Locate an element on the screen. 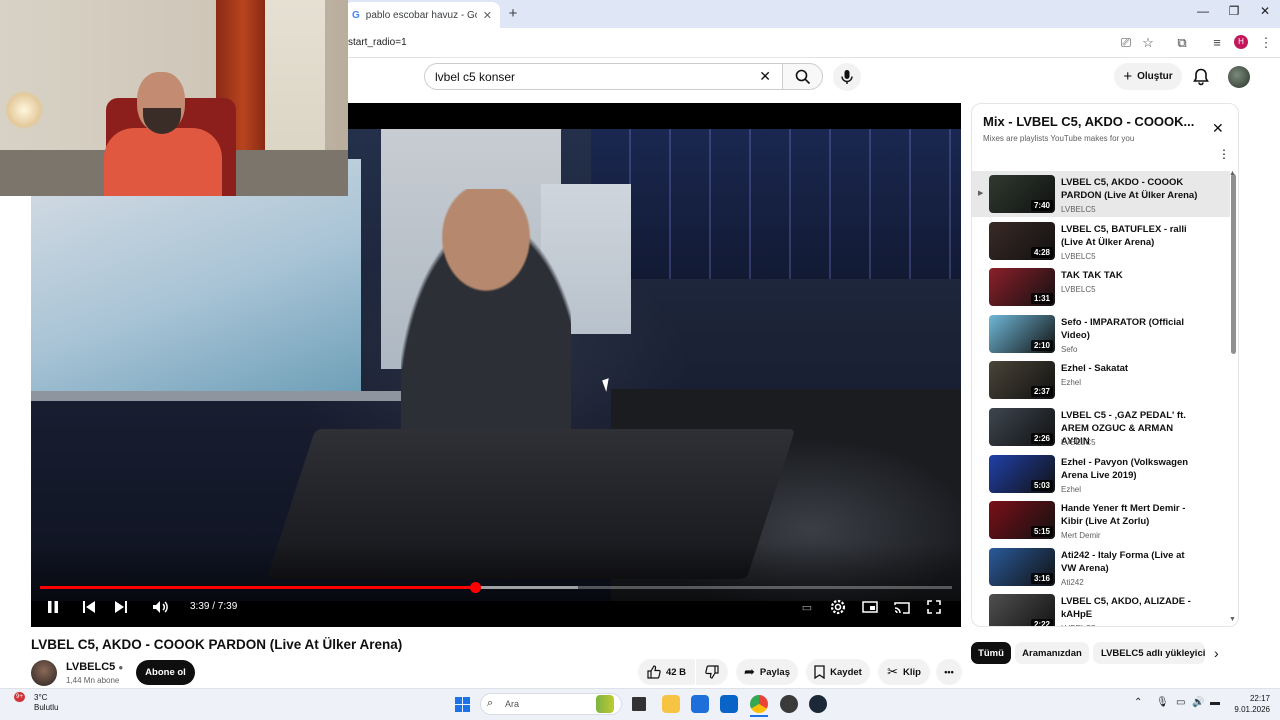 The height and width of the screenshot is (720, 1280). scroll-down-icon: ▼ is located at coordinates (1232, 619).